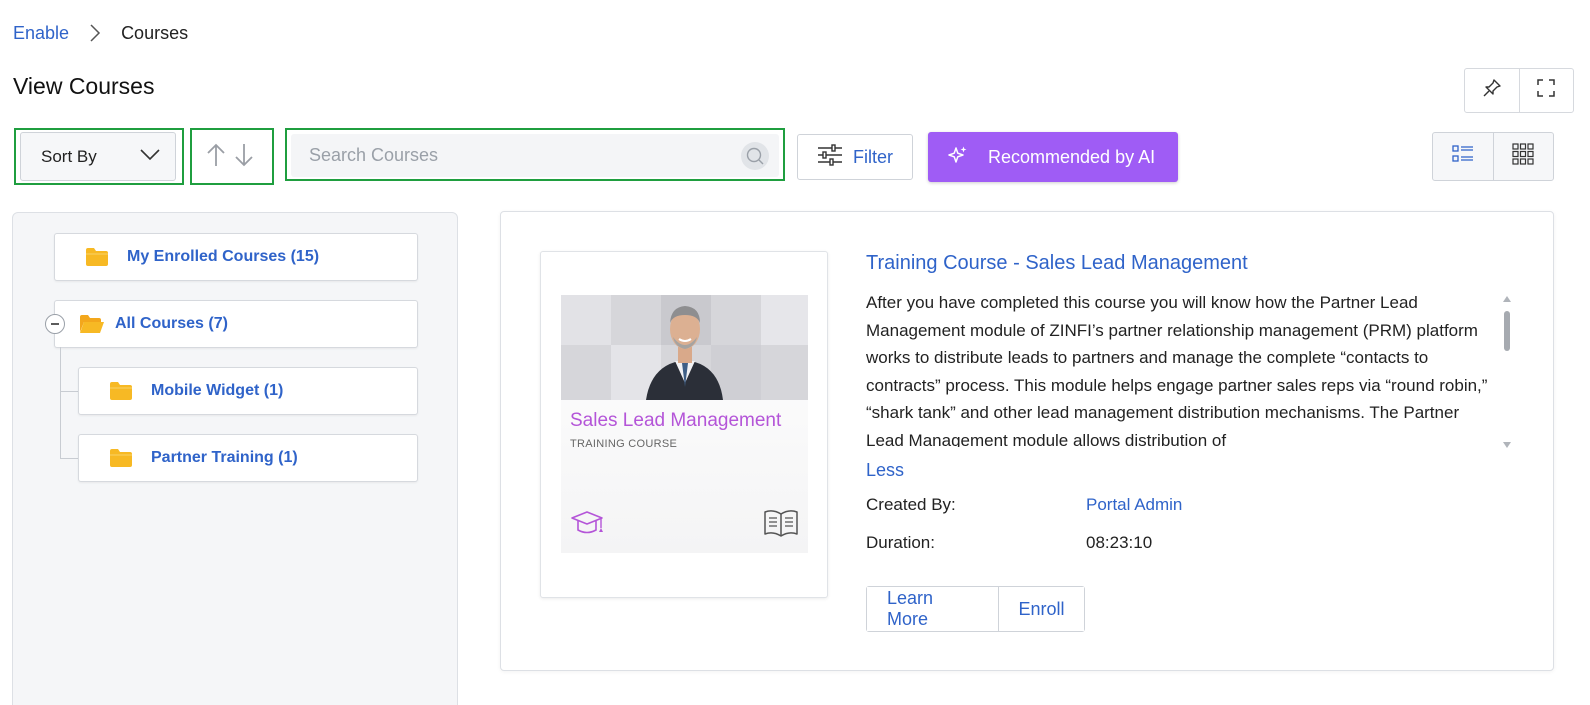  What do you see at coordinates (624, 444) in the screenshot?
I see `thumbnail-subtitle: TRAINING COURSE` at bounding box center [624, 444].